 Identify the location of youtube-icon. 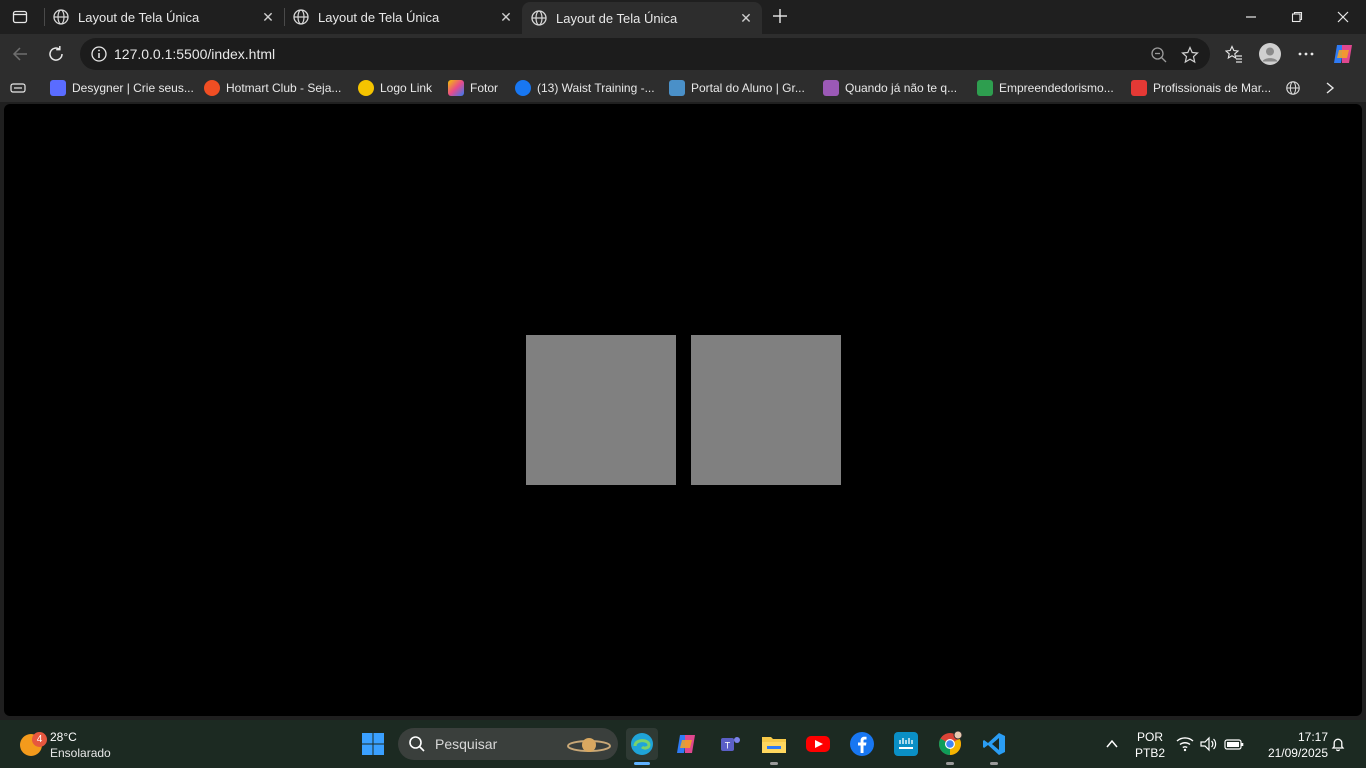
(818, 744).